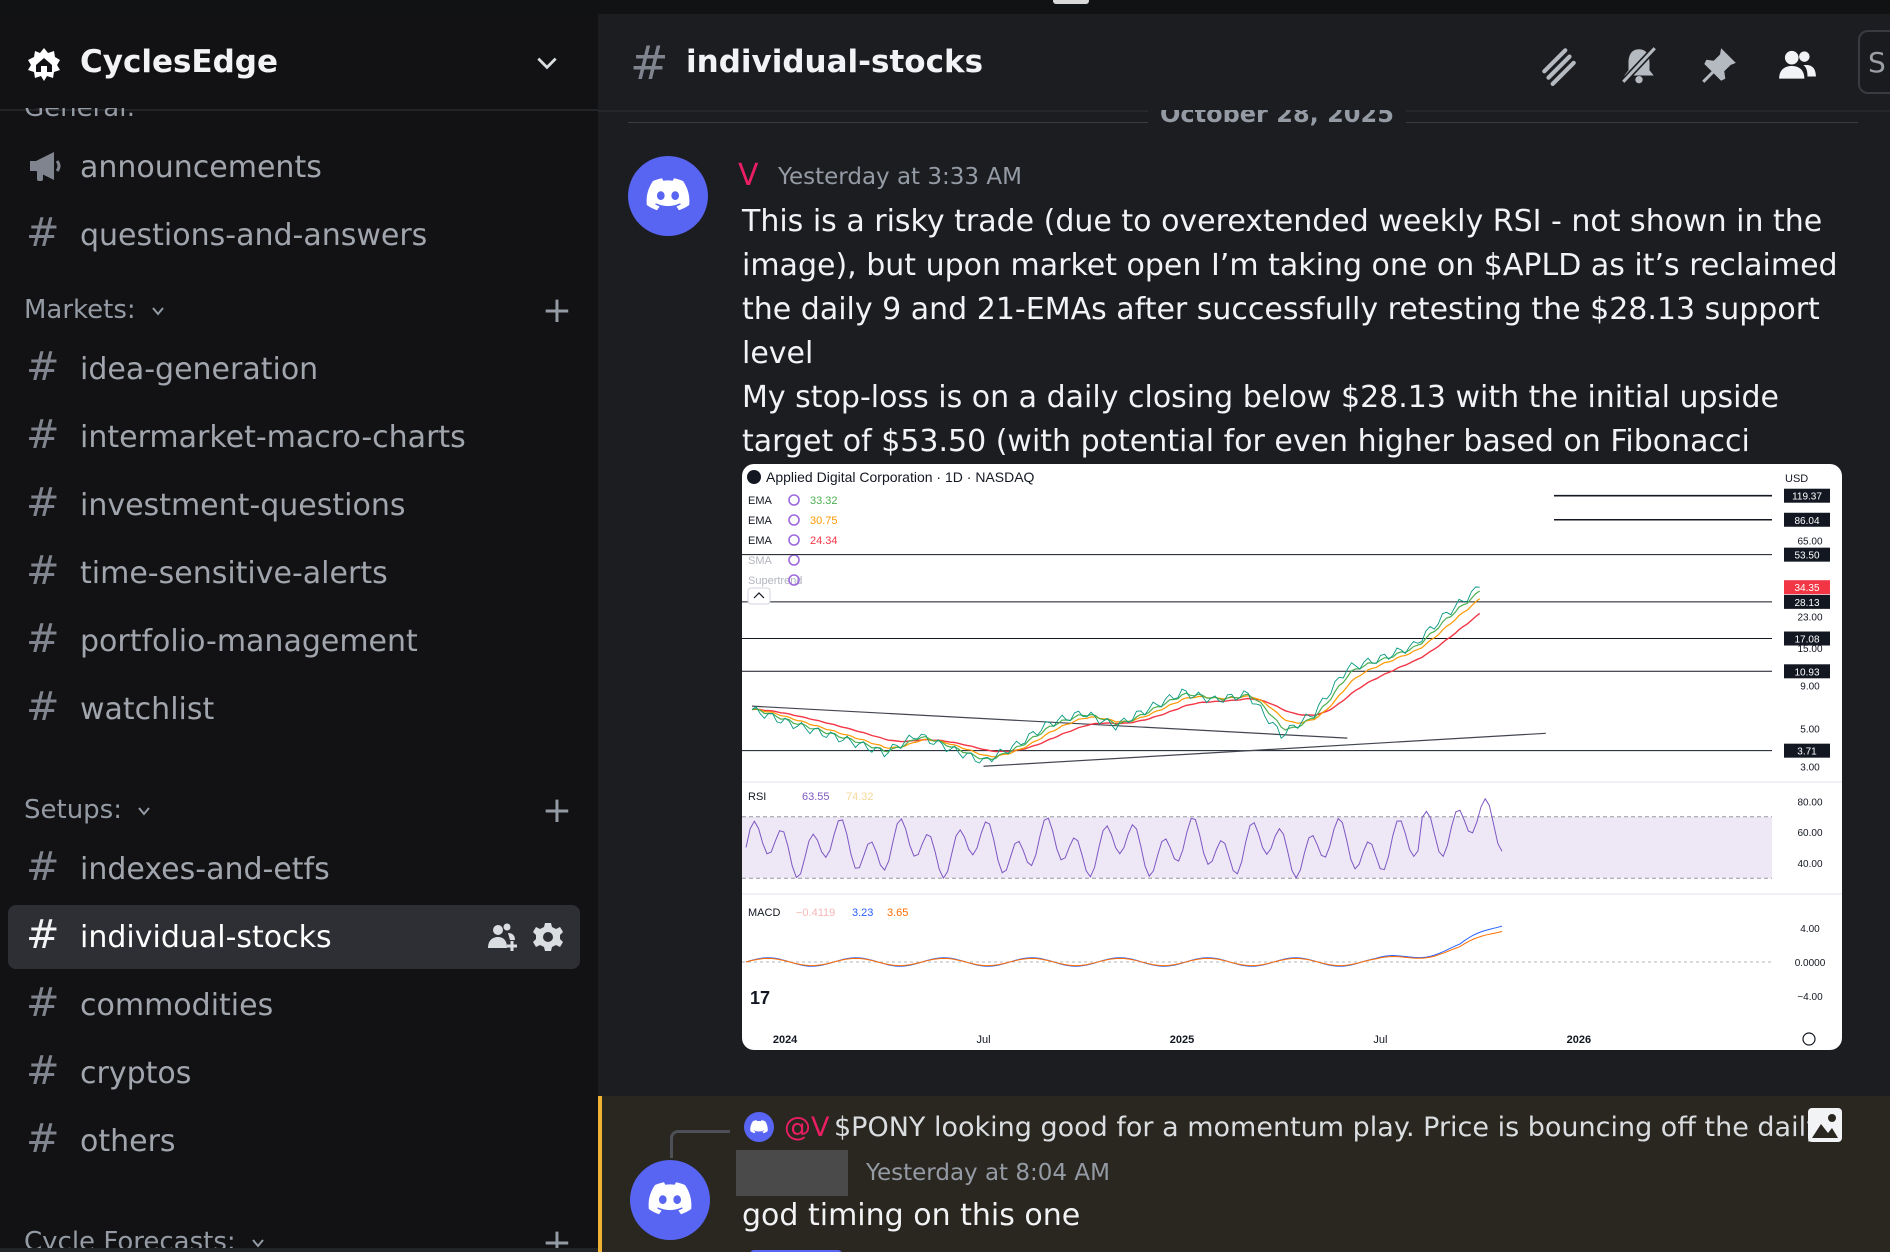 This screenshot has height=1252, width=1890. What do you see at coordinates (299, 311) in the screenshot?
I see `category-markets: Markets: +` at bounding box center [299, 311].